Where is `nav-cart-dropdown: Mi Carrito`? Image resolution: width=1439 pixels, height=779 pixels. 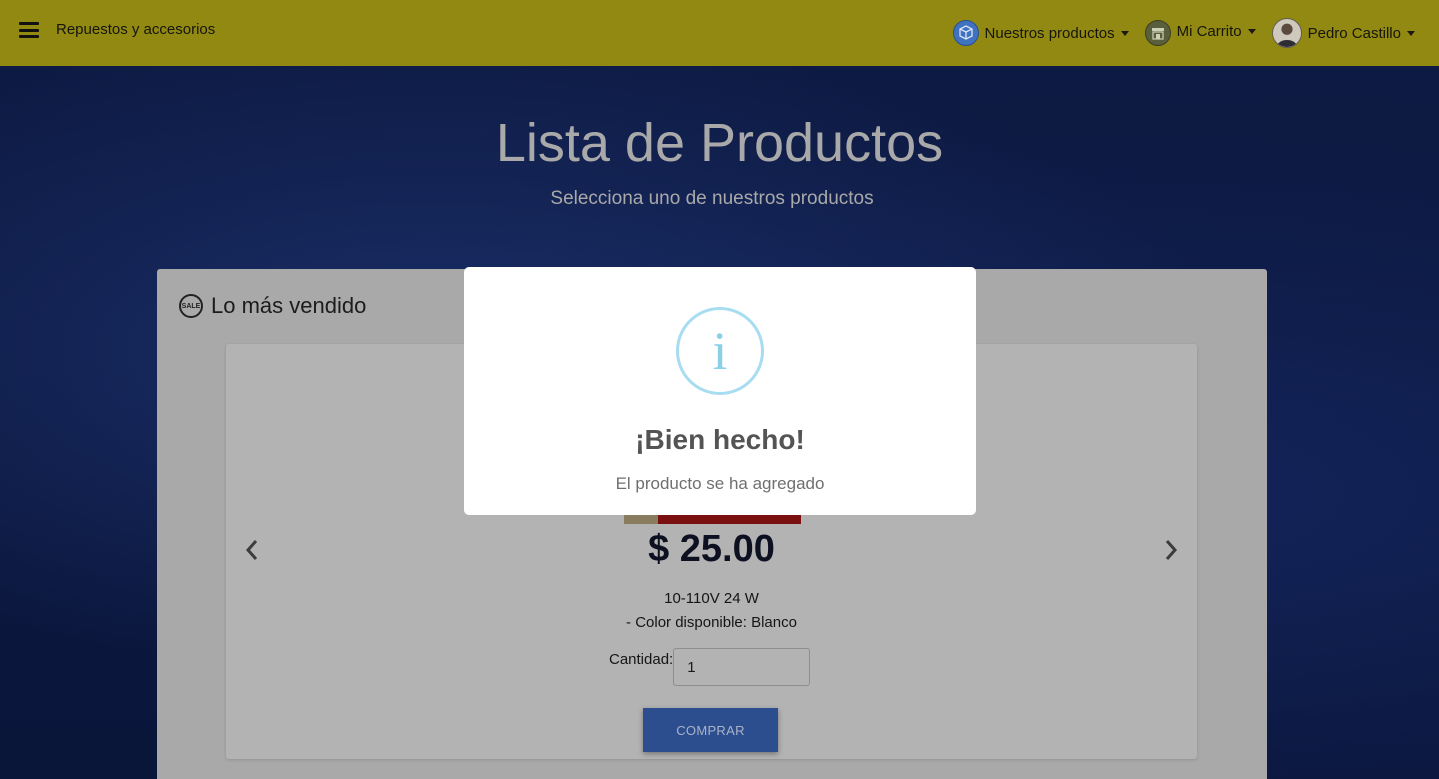 nav-cart-dropdown: Mi Carrito is located at coordinates (1200, 33).